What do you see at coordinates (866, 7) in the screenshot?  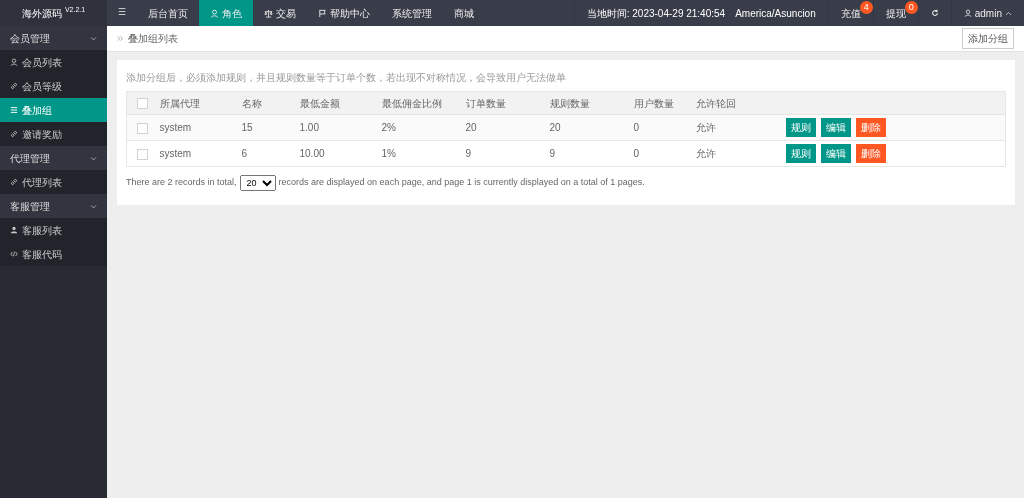 I see `count-badge: 4` at bounding box center [866, 7].